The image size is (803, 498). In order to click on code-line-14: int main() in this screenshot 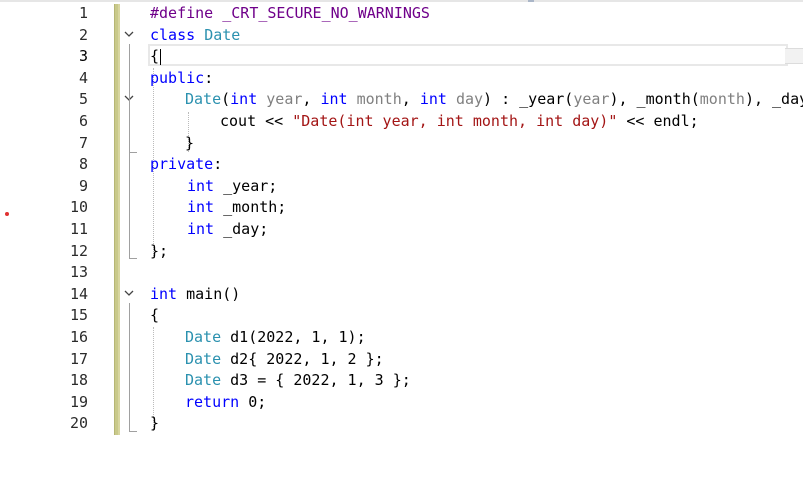, I will do `click(195, 295)`.